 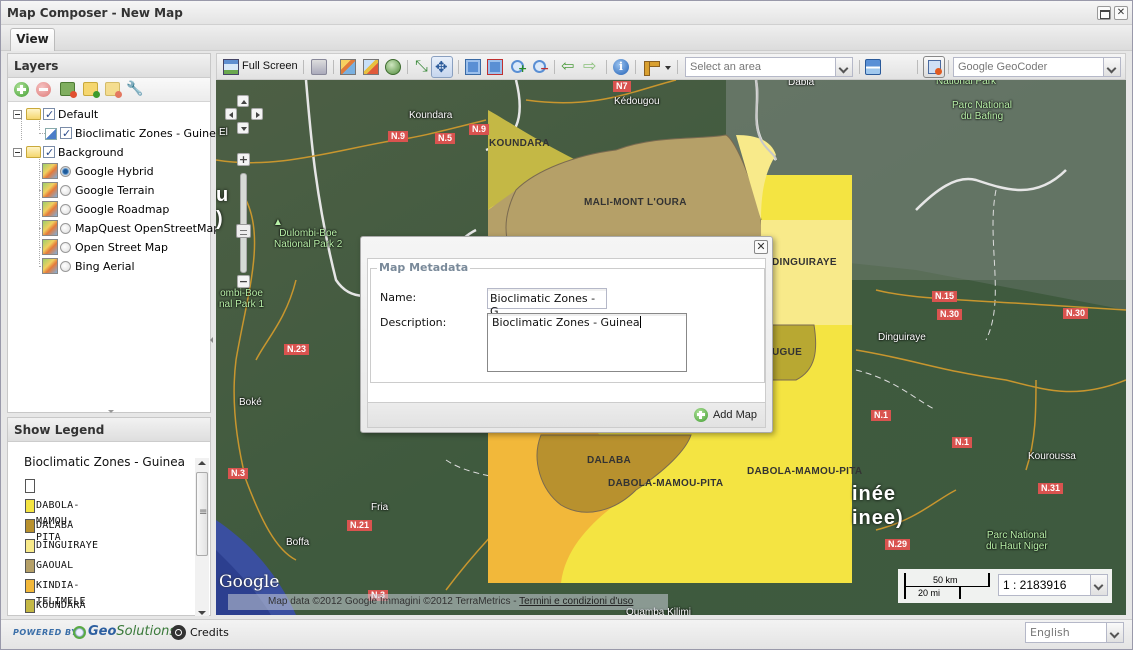 I want to click on info-icon: i, so click(x=621, y=67).